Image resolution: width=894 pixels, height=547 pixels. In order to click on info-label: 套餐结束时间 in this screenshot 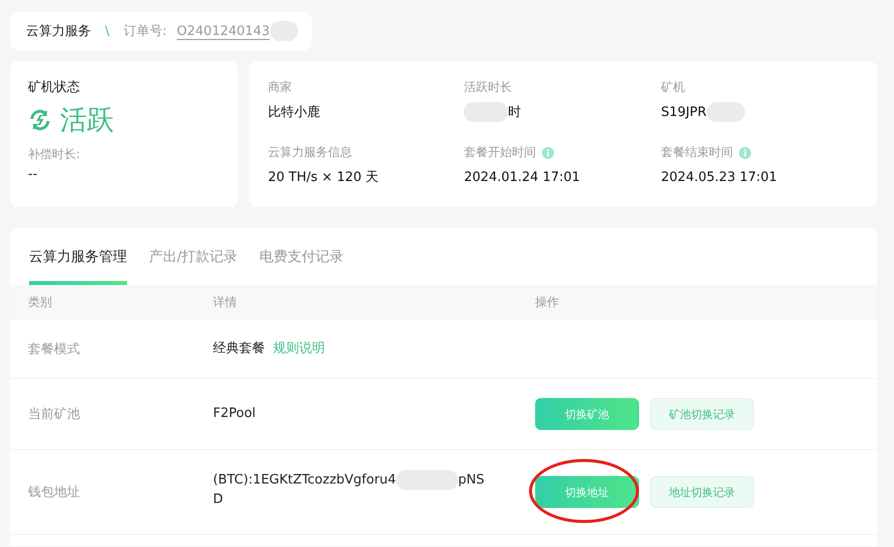, I will do `click(697, 152)`.